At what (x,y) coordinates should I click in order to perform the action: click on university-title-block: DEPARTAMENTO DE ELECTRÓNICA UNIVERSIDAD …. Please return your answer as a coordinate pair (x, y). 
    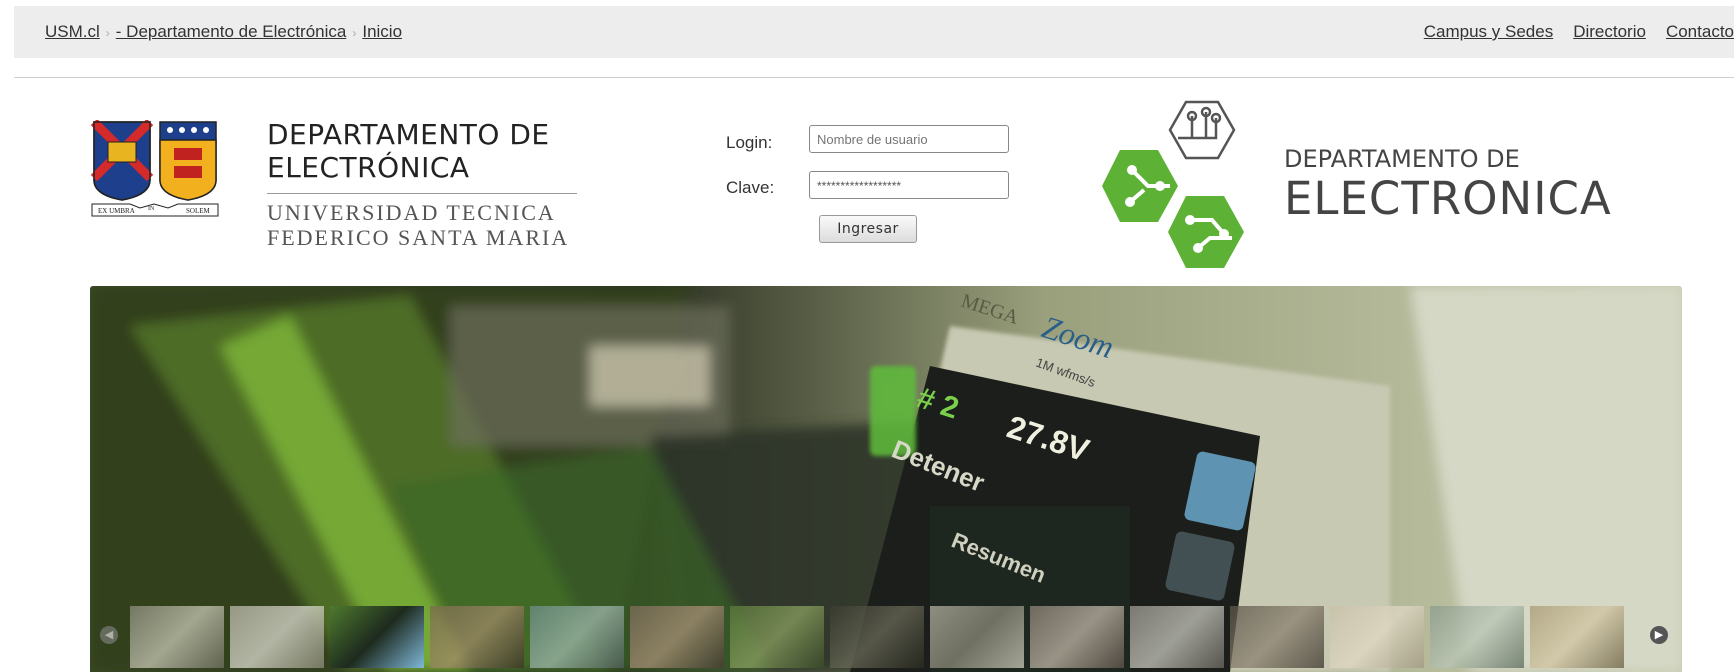
    Looking at the image, I should click on (427, 184).